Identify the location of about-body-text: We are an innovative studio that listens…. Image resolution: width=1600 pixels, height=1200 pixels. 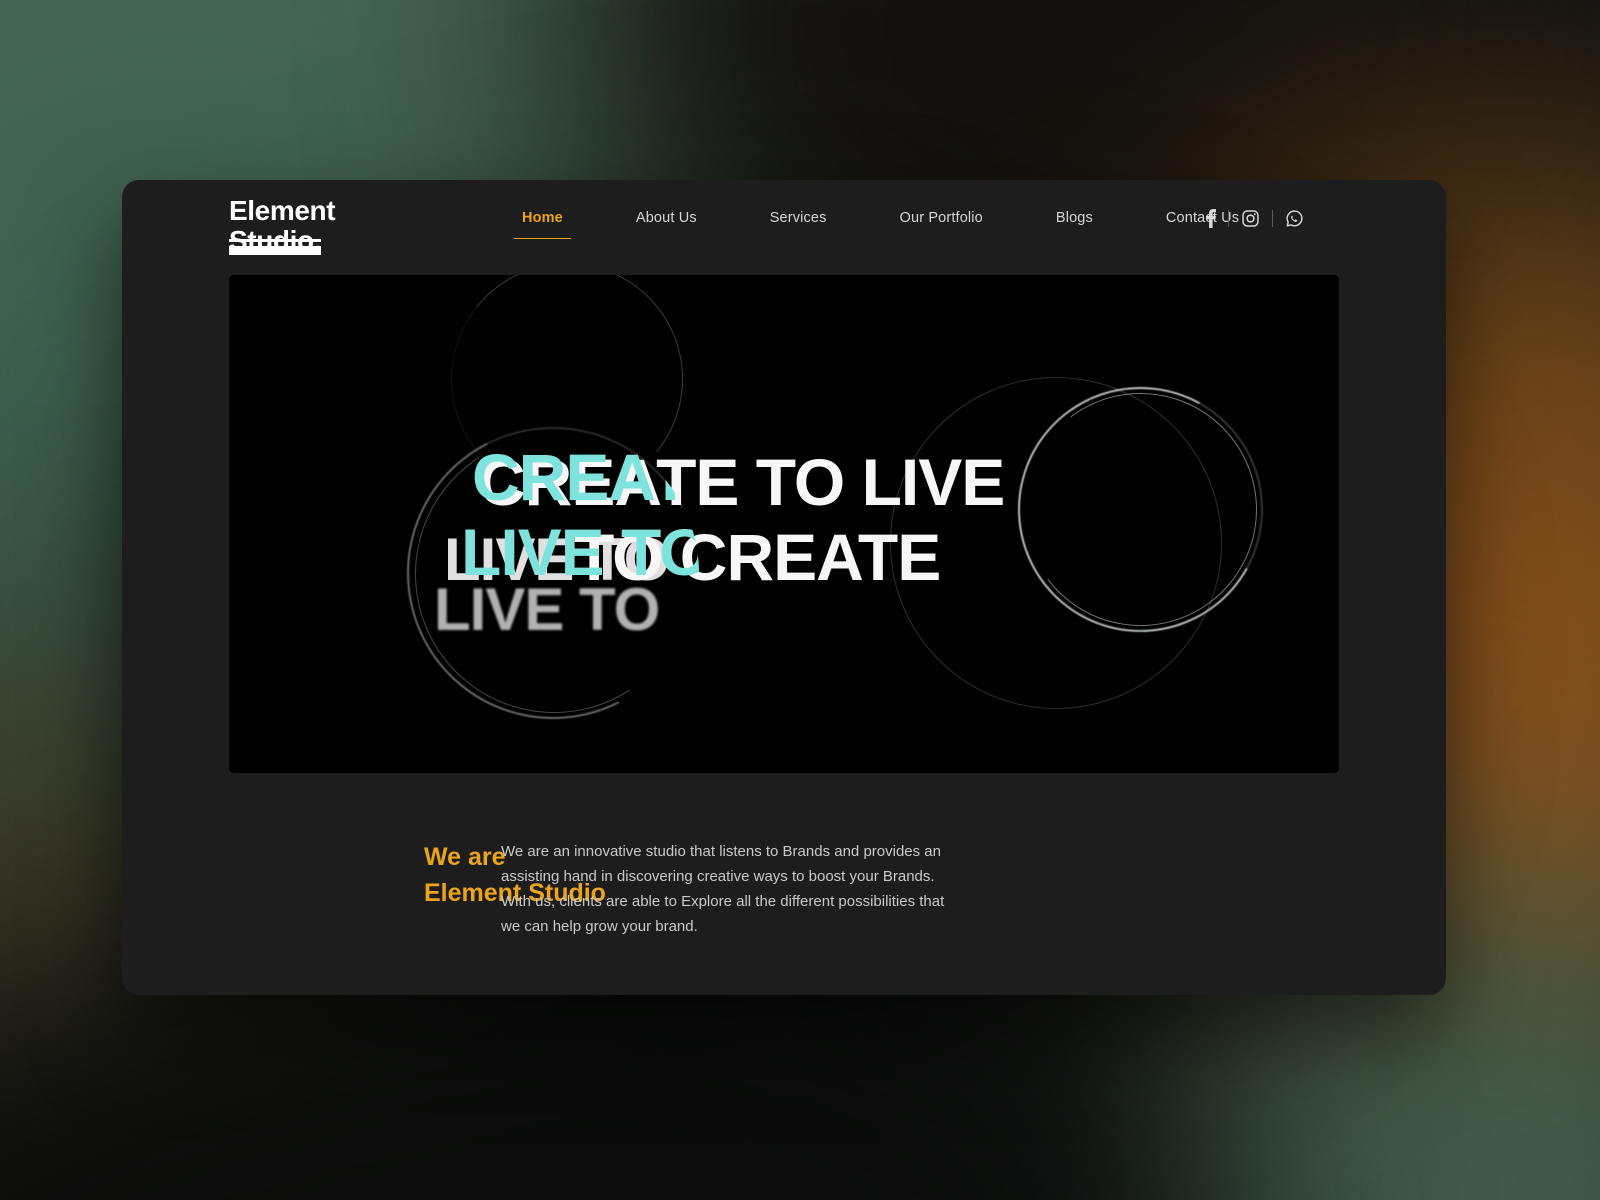
(723, 889).